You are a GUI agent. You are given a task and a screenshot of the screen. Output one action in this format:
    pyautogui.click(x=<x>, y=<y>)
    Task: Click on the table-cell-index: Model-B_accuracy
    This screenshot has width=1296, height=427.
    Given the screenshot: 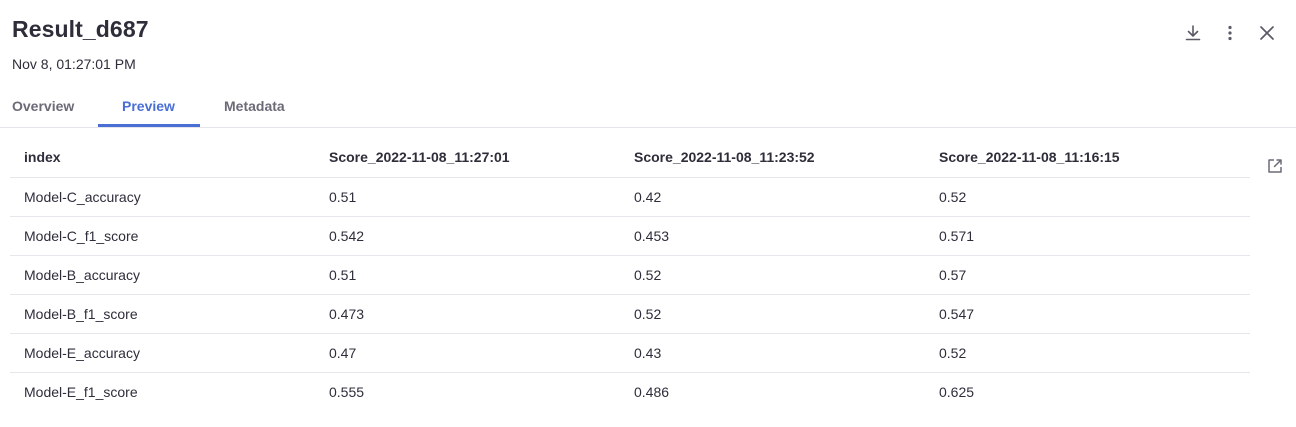 What is the action you would take?
    pyautogui.click(x=162, y=275)
    